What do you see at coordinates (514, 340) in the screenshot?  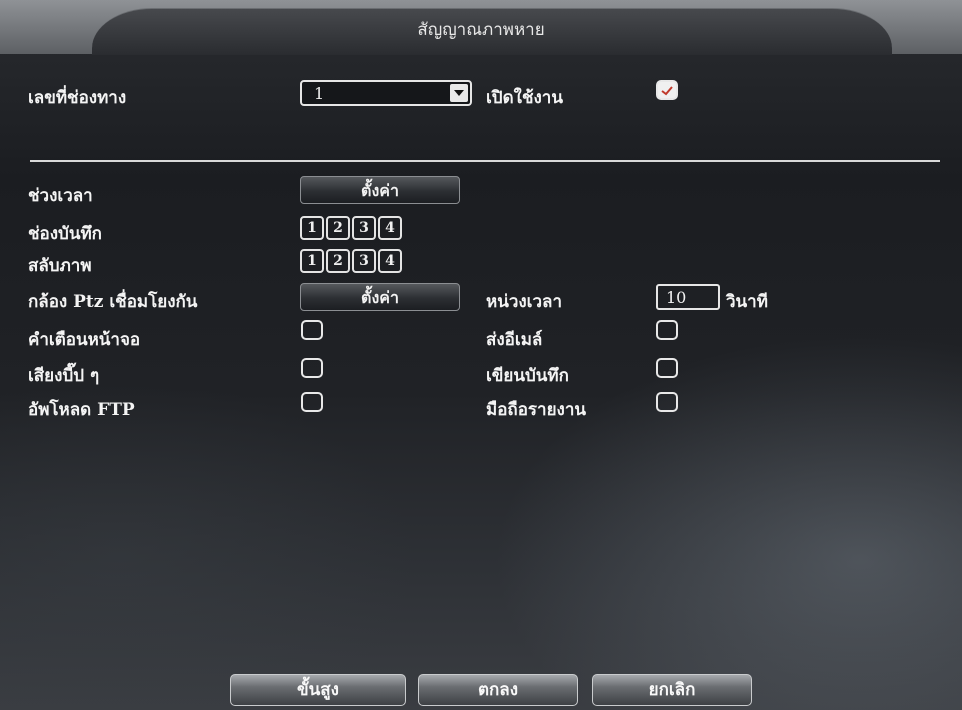 I see `send-email-label: ส่งอีเมล์` at bounding box center [514, 340].